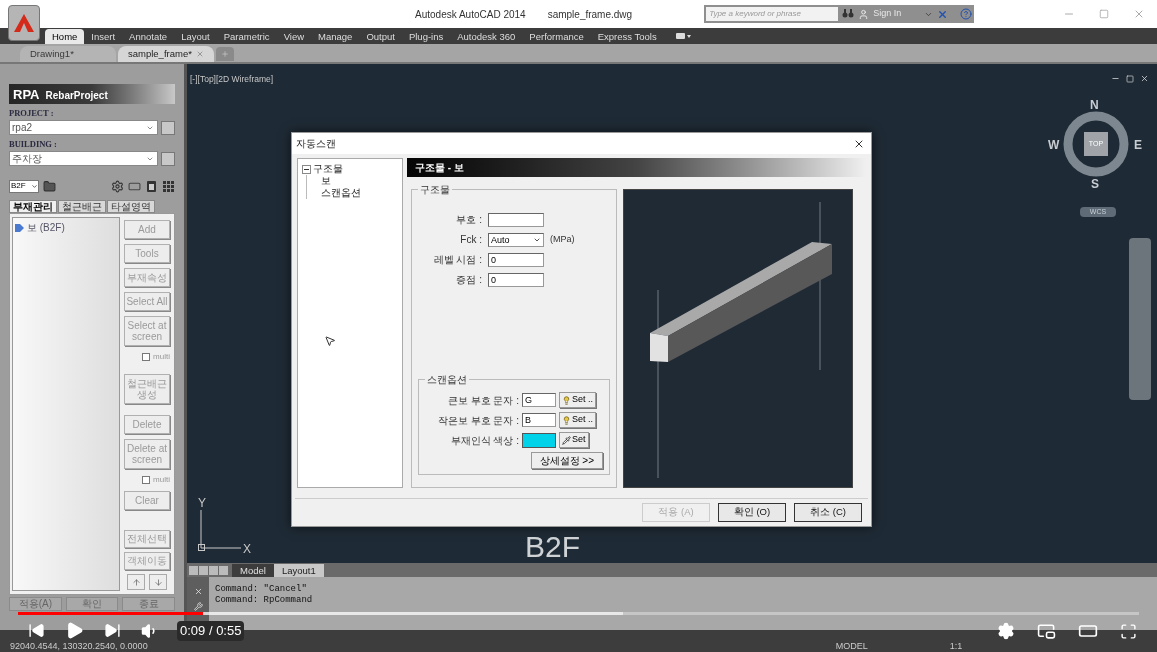  Describe the element at coordinates (468, 280) in the screenshot. I see `field-label: 증점 :` at that location.